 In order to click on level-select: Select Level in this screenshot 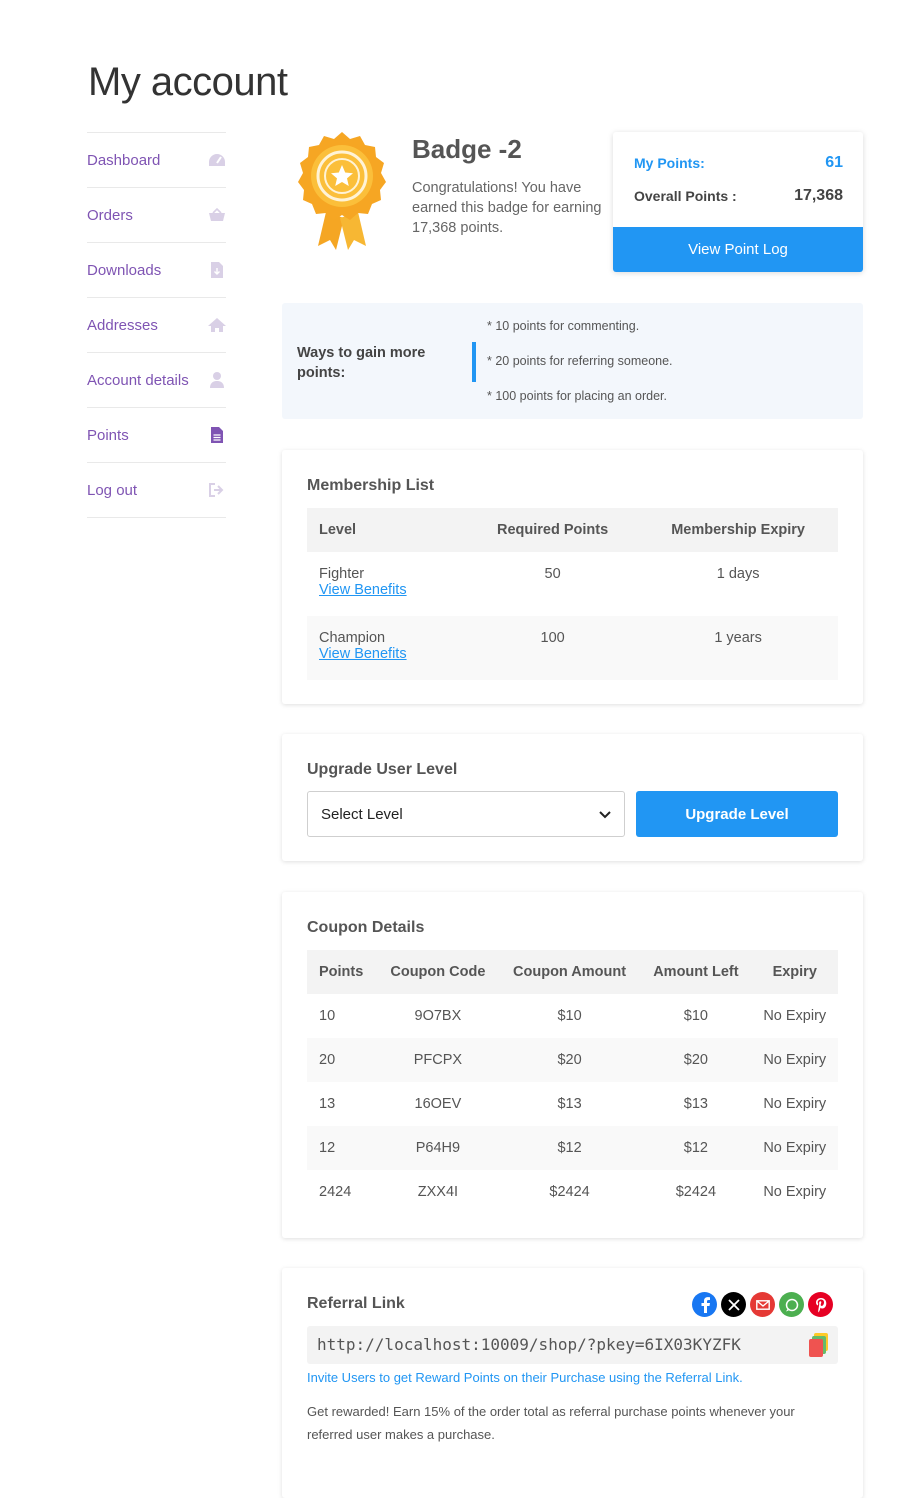, I will do `click(466, 814)`.